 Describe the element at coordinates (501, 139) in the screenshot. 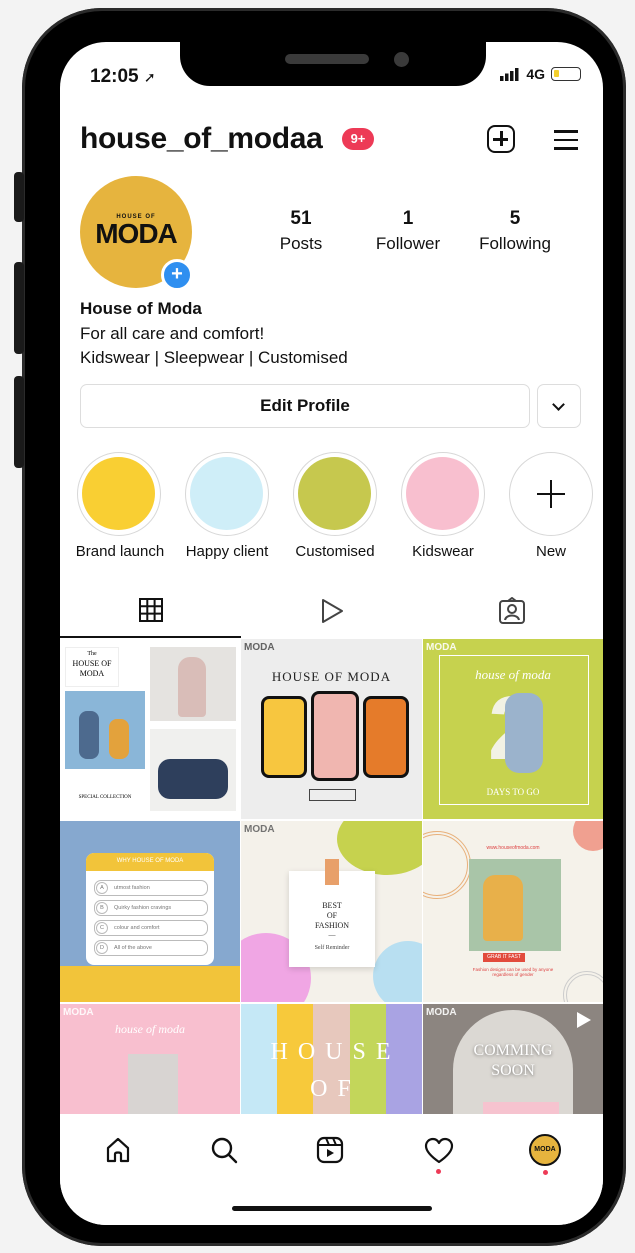

I see `create-post-icon` at that location.